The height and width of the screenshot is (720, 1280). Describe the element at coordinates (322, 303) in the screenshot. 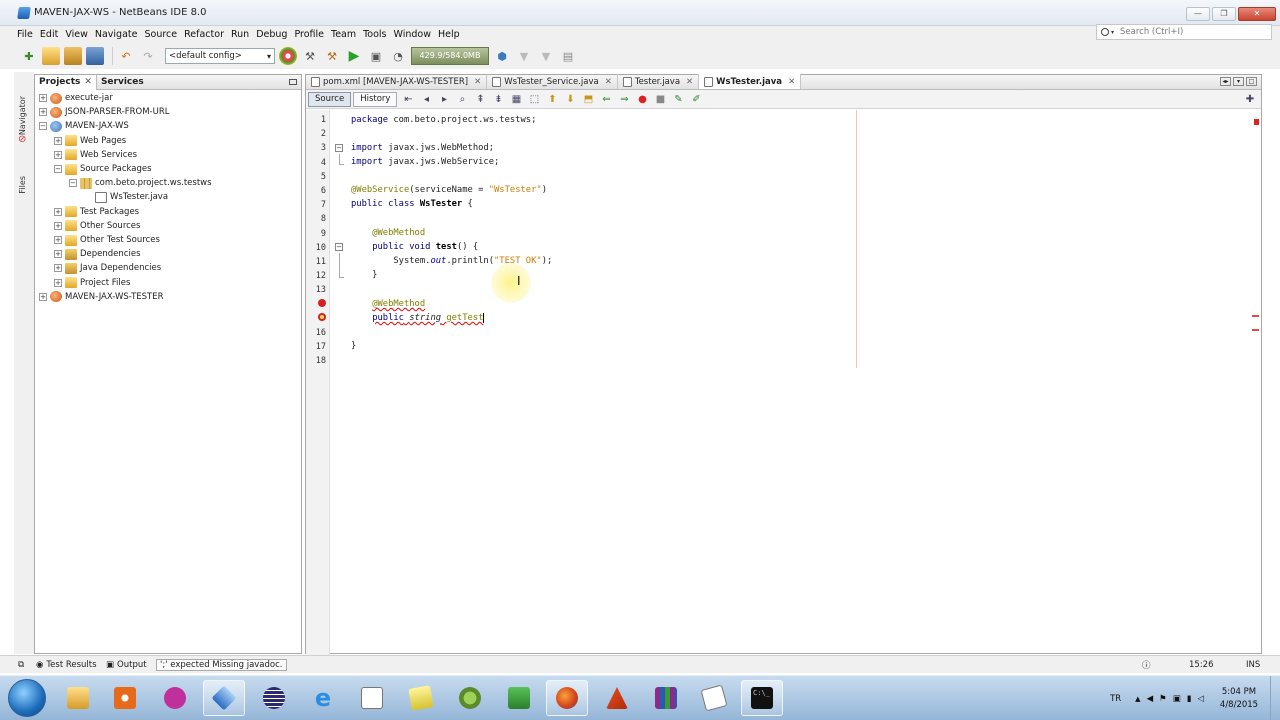

I see `error-icon` at that location.